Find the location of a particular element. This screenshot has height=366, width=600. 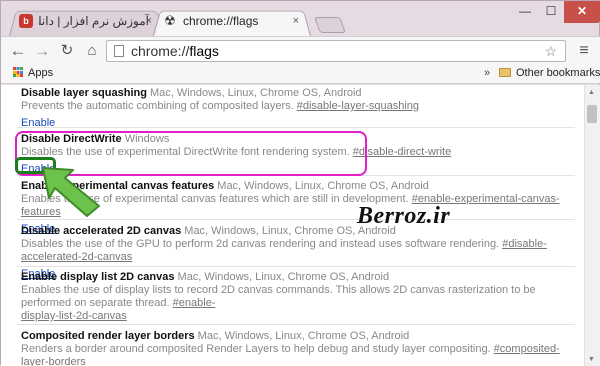

radiation-favicon-icon: ☢ is located at coordinates (170, 20).